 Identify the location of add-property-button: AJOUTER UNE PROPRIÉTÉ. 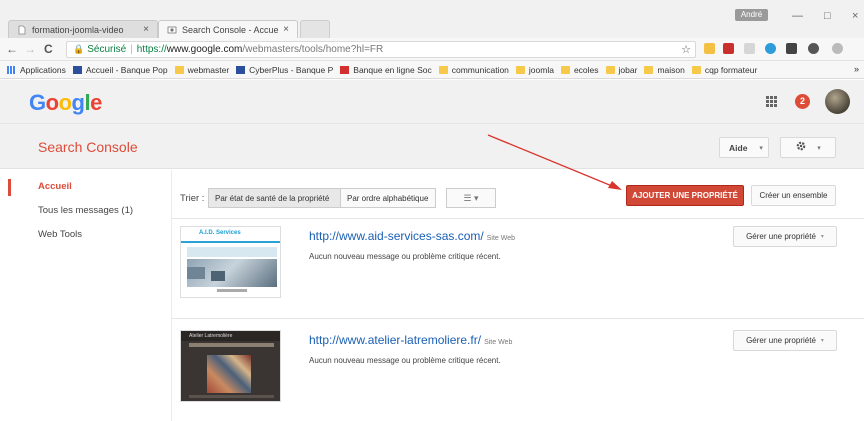
(685, 195).